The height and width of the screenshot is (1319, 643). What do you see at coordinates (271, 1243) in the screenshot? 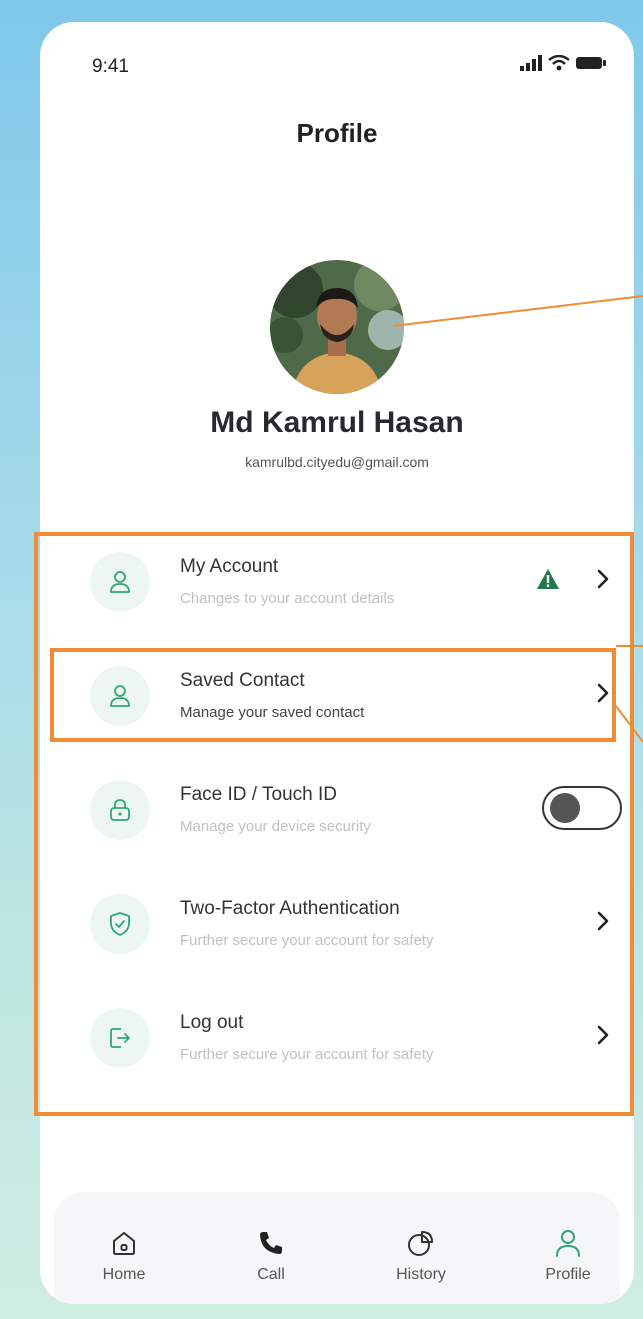
I see `phone-icon` at bounding box center [271, 1243].